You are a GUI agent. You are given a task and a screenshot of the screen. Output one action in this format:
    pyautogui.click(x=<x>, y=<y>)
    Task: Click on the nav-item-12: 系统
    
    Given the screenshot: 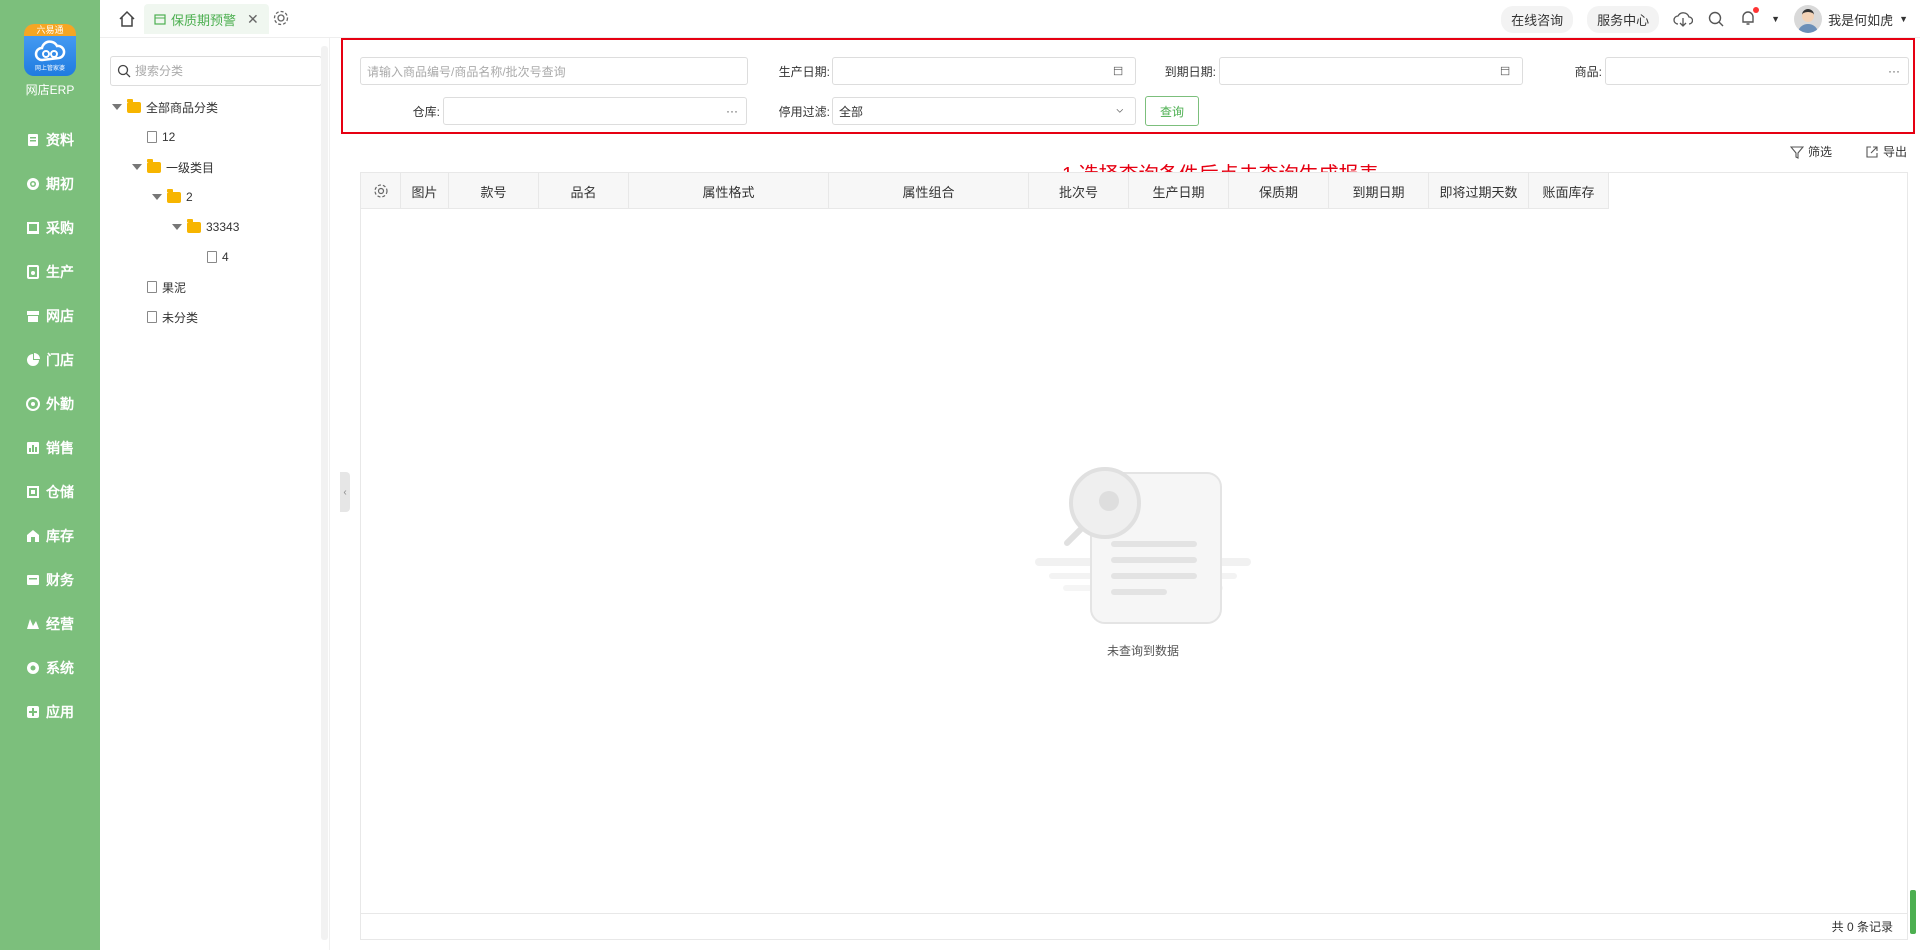 What is the action you would take?
    pyautogui.click(x=50, y=668)
    